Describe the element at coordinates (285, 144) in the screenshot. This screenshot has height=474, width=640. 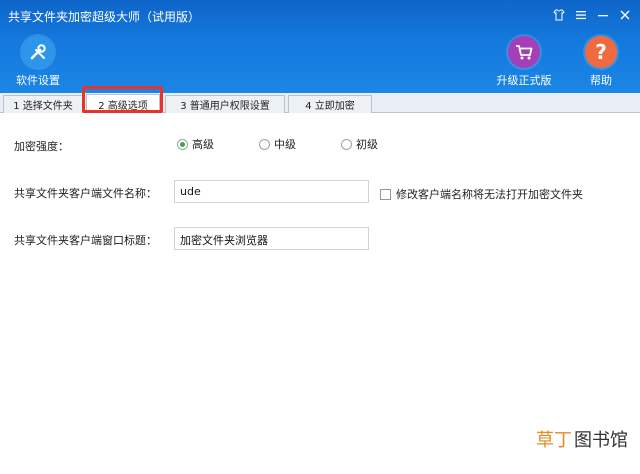
I see `strength-medium-label: 中级` at that location.